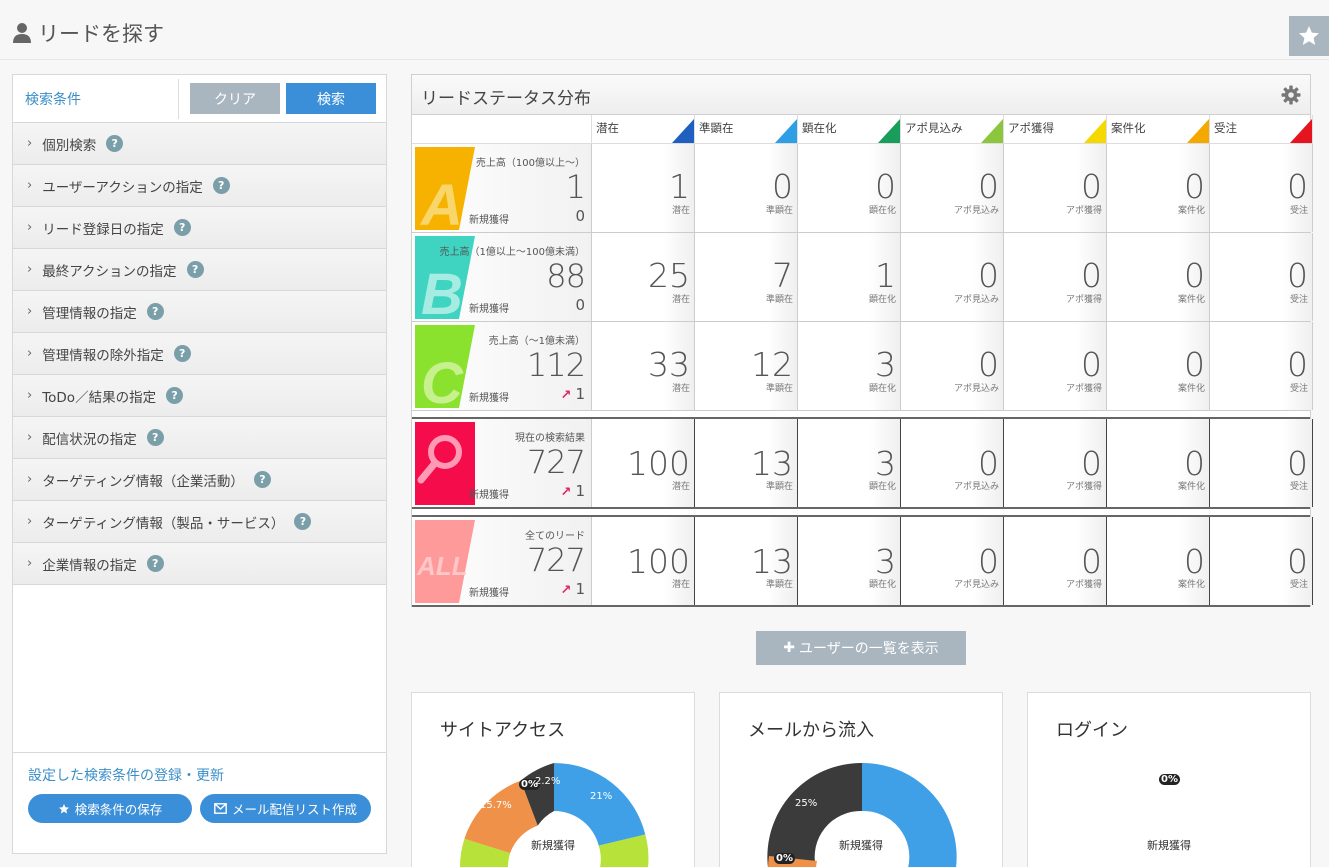  Describe the element at coordinates (199, 144) in the screenshot. I see `condition-item: › 個別検索?` at that location.